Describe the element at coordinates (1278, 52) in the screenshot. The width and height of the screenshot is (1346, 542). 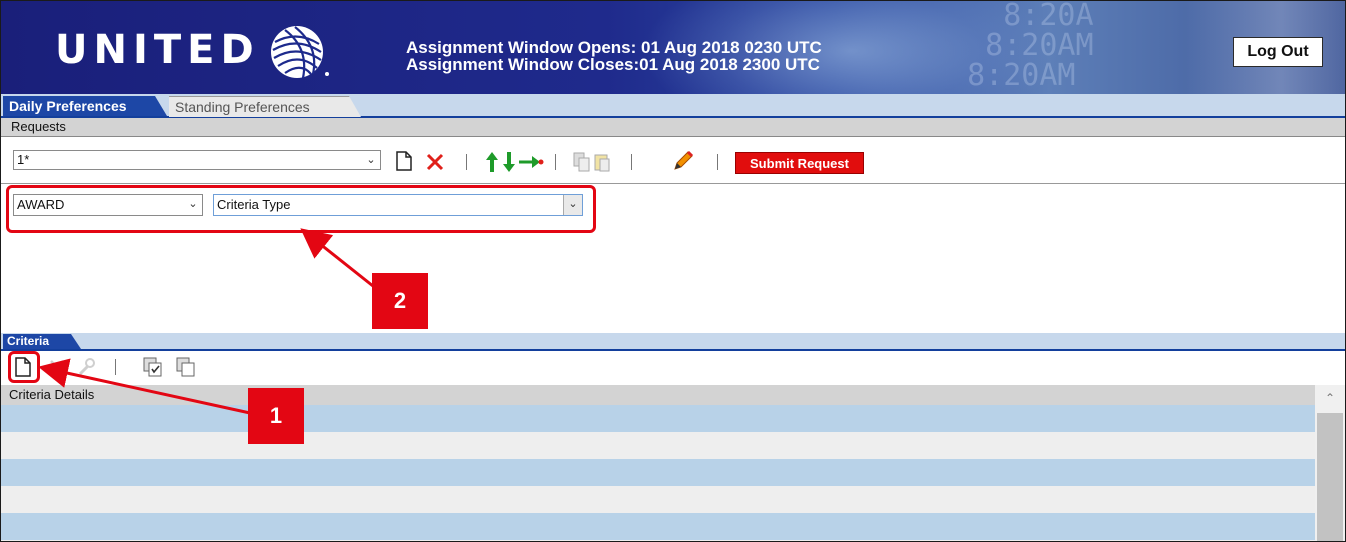
I see `logout-button: Log Out` at that location.